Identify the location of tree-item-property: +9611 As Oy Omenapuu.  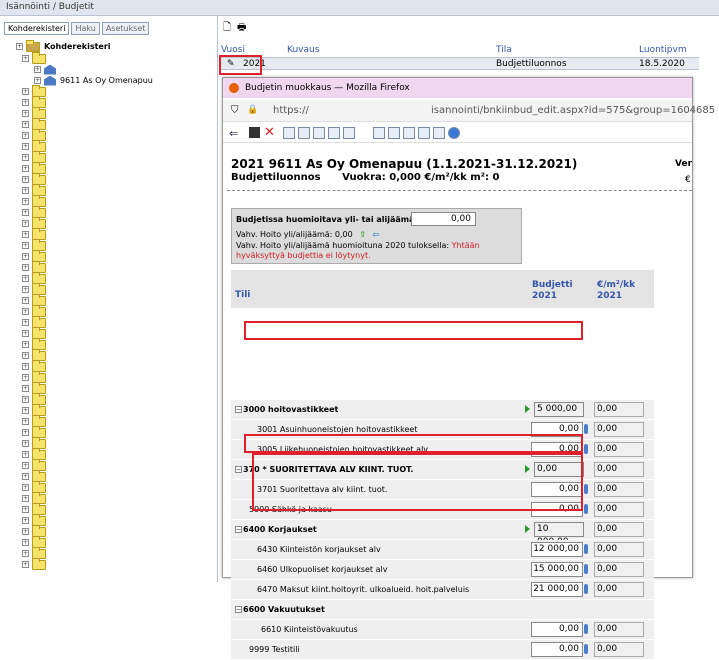
(116, 80).